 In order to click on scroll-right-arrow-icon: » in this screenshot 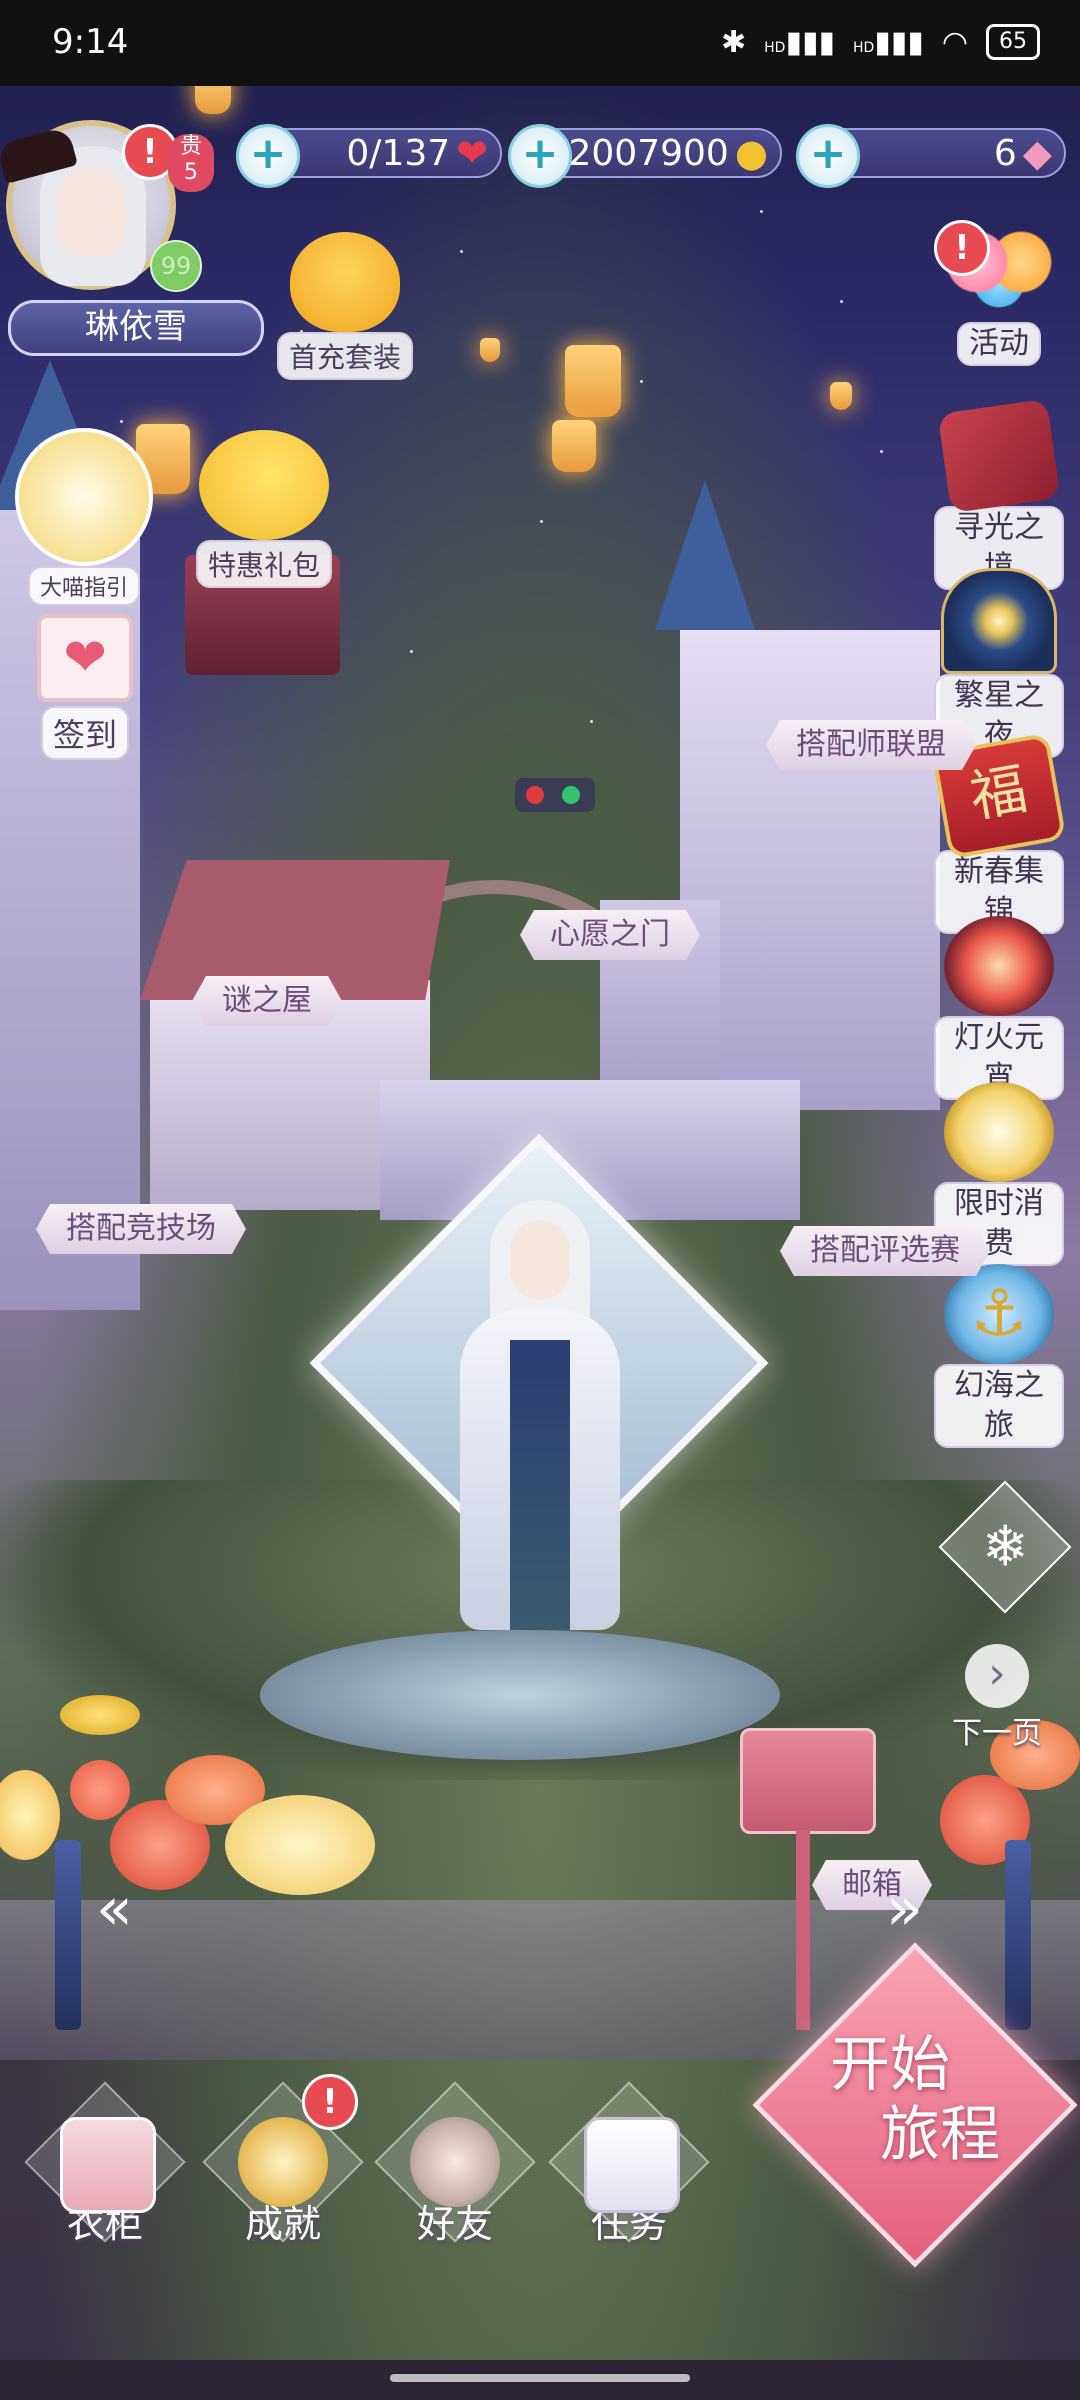, I will do `click(904, 1909)`.